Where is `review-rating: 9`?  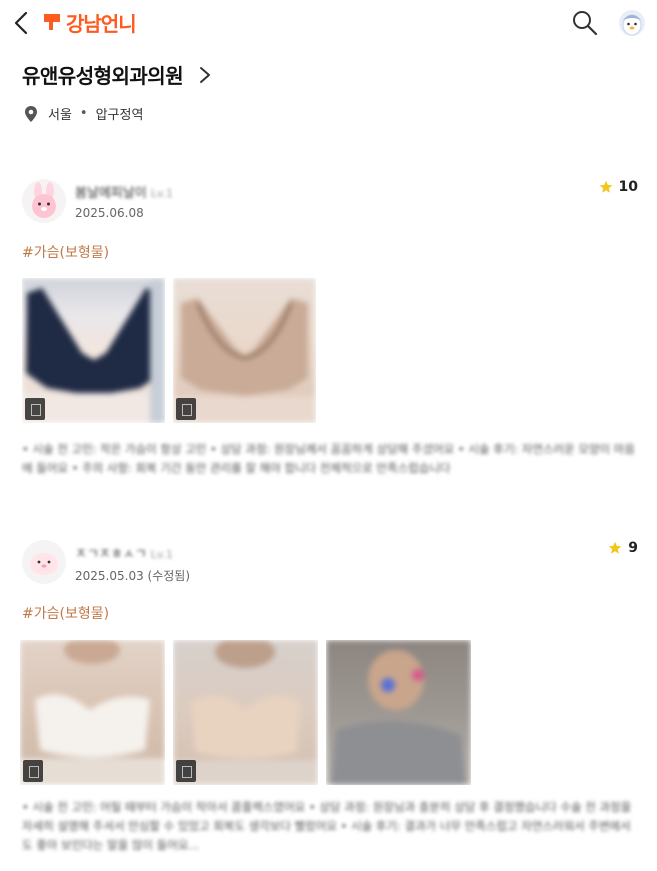
review-rating: 9 is located at coordinates (623, 548).